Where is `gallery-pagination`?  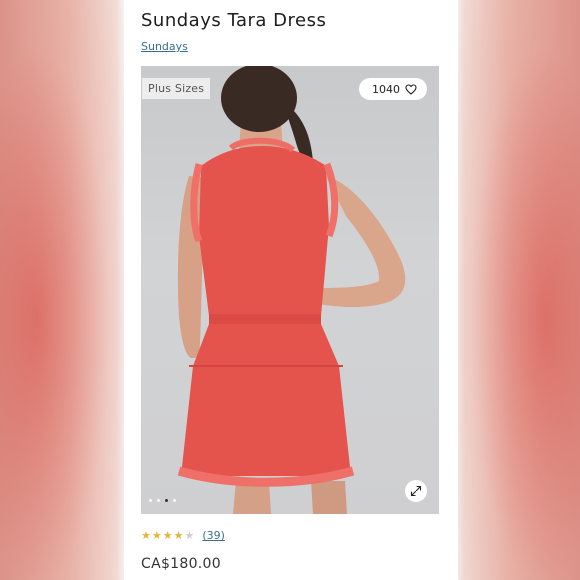
gallery-pagination is located at coordinates (162, 500).